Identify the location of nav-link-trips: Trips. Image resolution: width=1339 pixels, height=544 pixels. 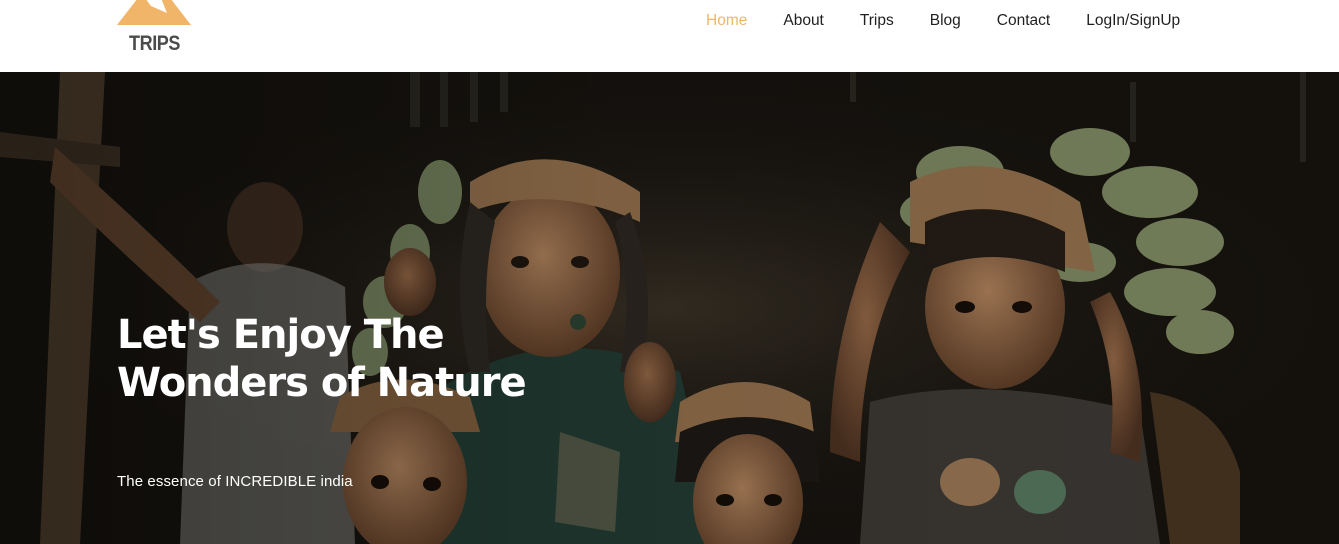
(877, 21).